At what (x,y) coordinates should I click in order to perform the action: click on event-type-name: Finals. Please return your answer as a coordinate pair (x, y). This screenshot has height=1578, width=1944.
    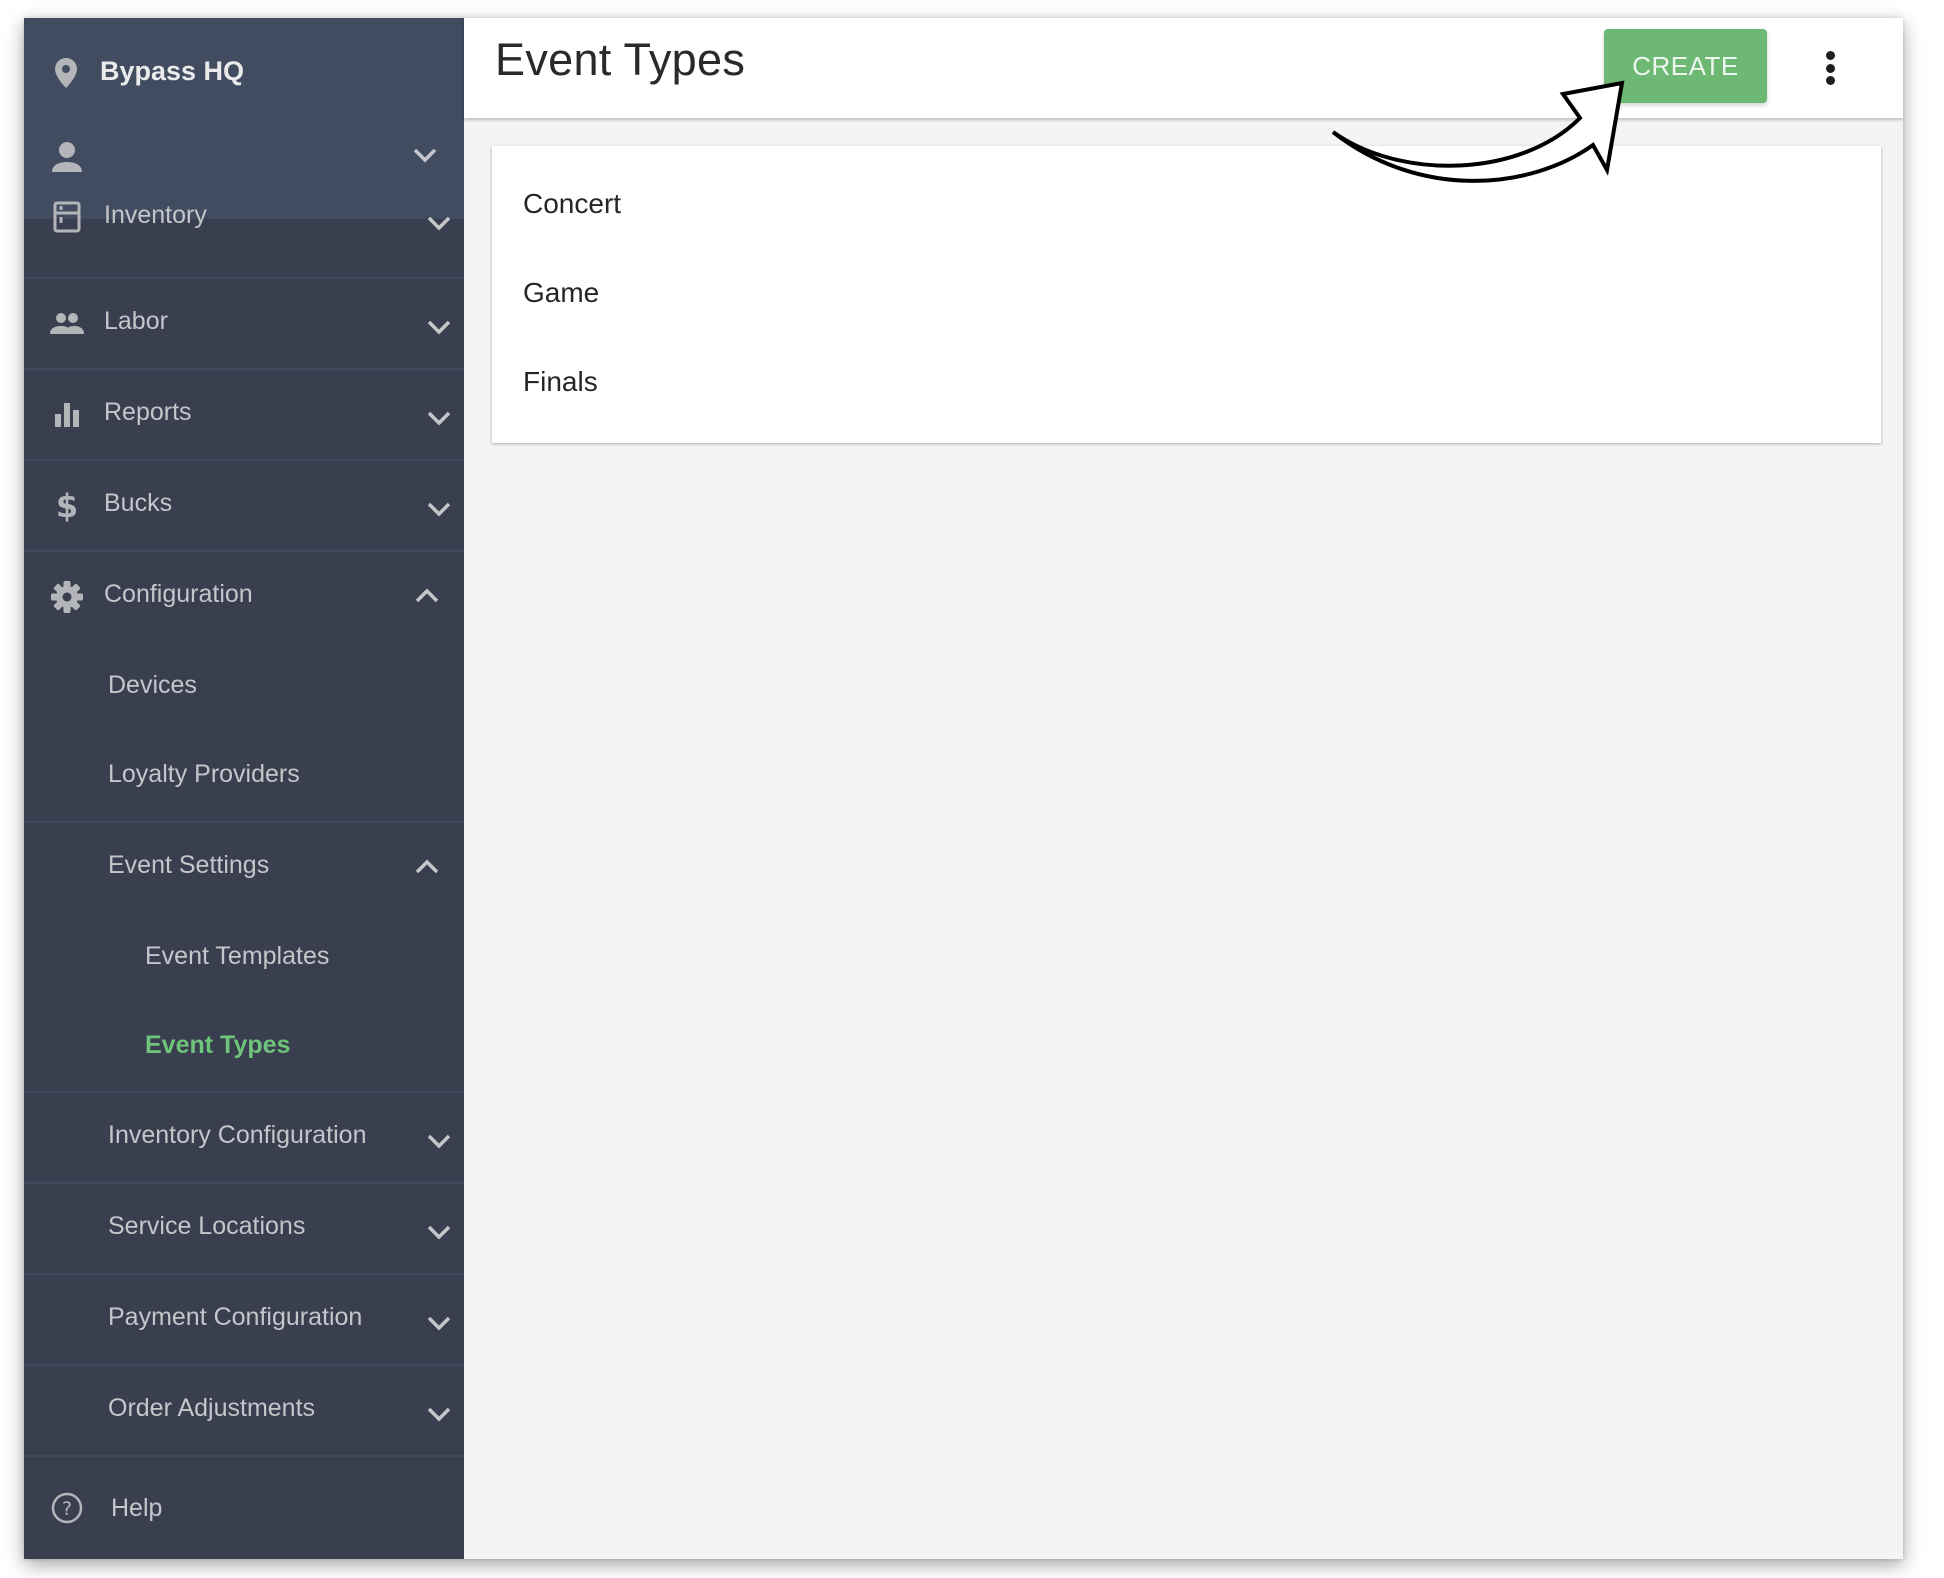
    Looking at the image, I should click on (560, 381).